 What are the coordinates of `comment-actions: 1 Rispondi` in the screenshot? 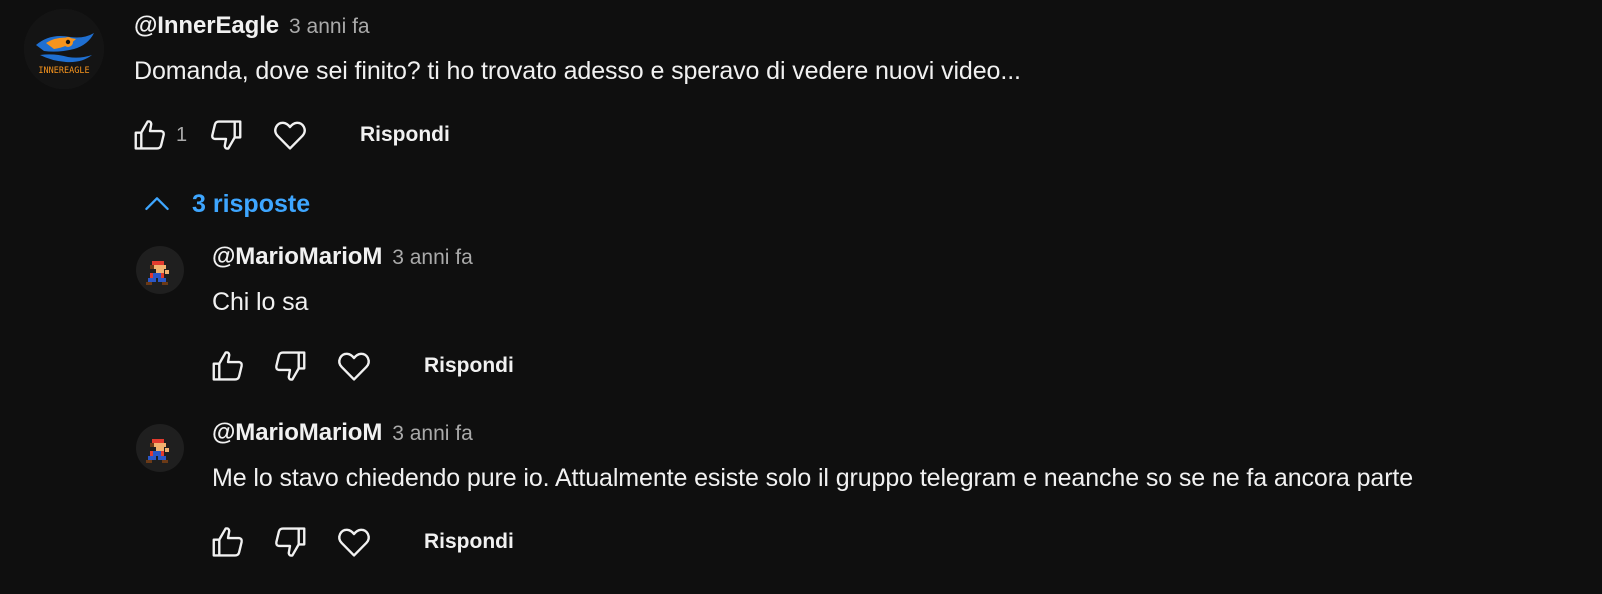 It's located at (289, 135).